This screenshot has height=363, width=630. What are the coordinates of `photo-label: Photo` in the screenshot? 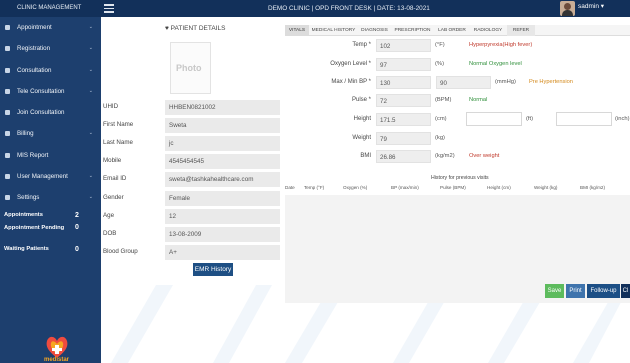 It's located at (189, 68).